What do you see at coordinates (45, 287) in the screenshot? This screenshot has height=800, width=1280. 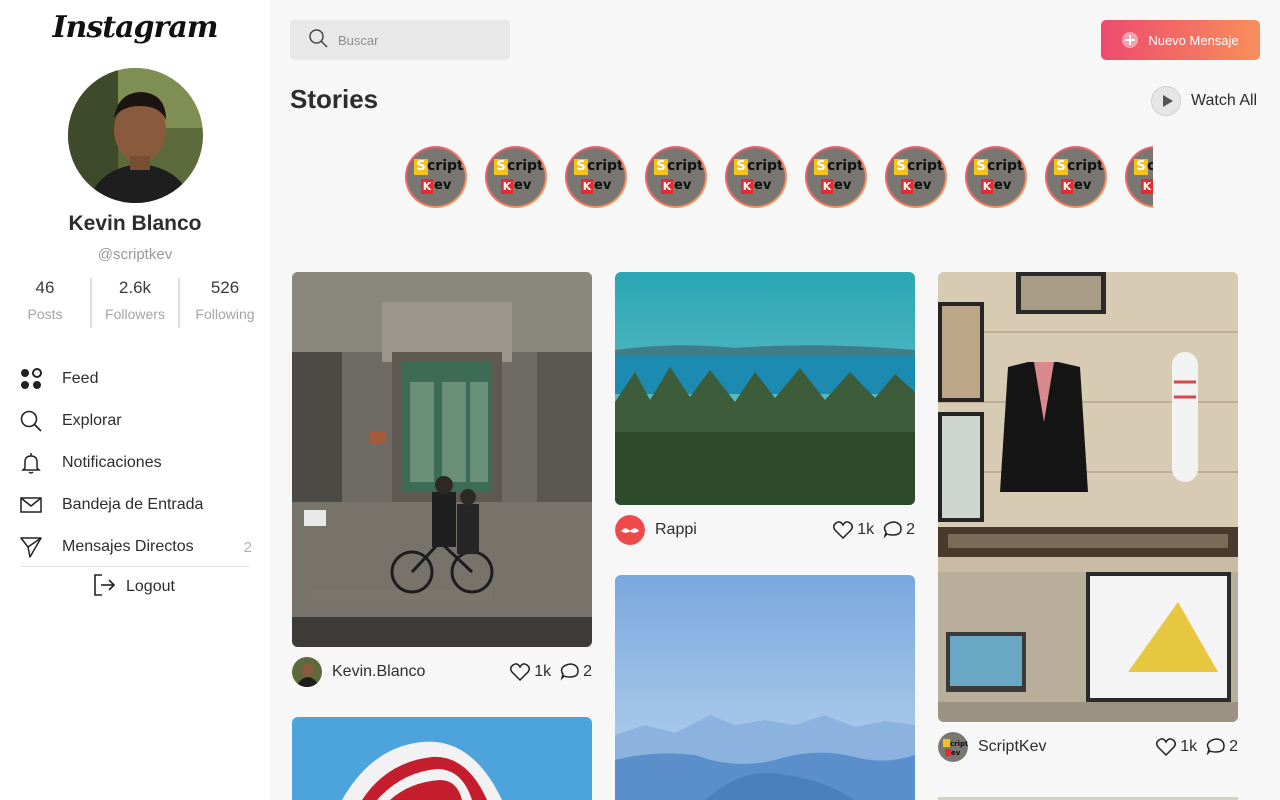 I see `stat-posts-value: 46` at bounding box center [45, 287].